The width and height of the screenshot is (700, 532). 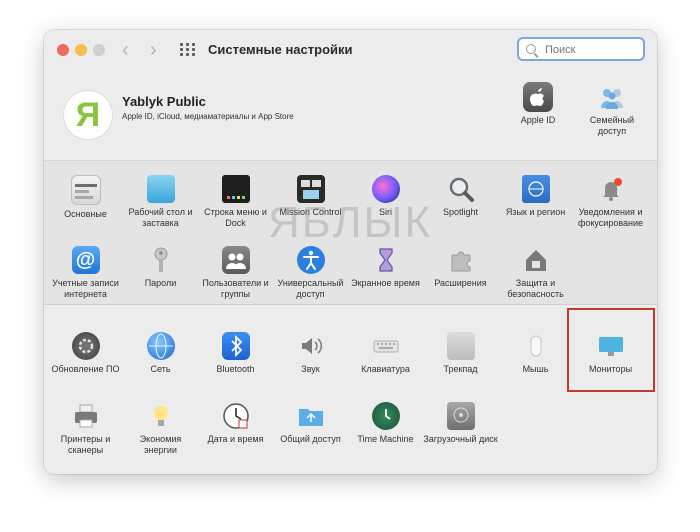 What do you see at coordinates (85, 288) in the screenshot?
I see `pane-label: Учетные записи интернета` at bounding box center [85, 288].